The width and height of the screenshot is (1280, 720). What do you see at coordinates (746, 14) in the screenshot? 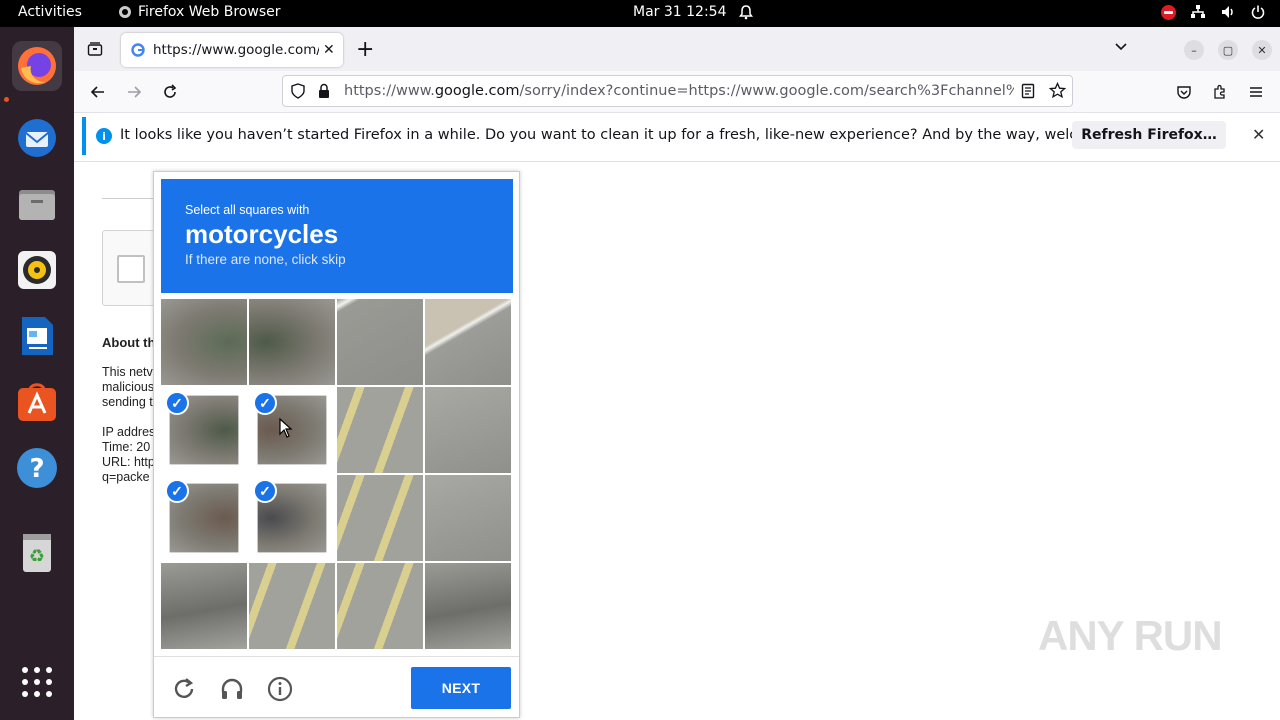
I see `bell-icon` at bounding box center [746, 14].